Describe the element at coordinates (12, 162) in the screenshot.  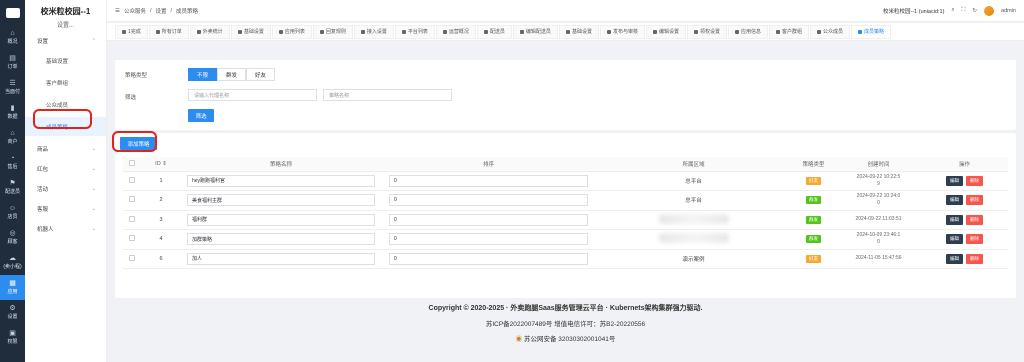
I see `rail-aftersale: ◔ 售后` at that location.